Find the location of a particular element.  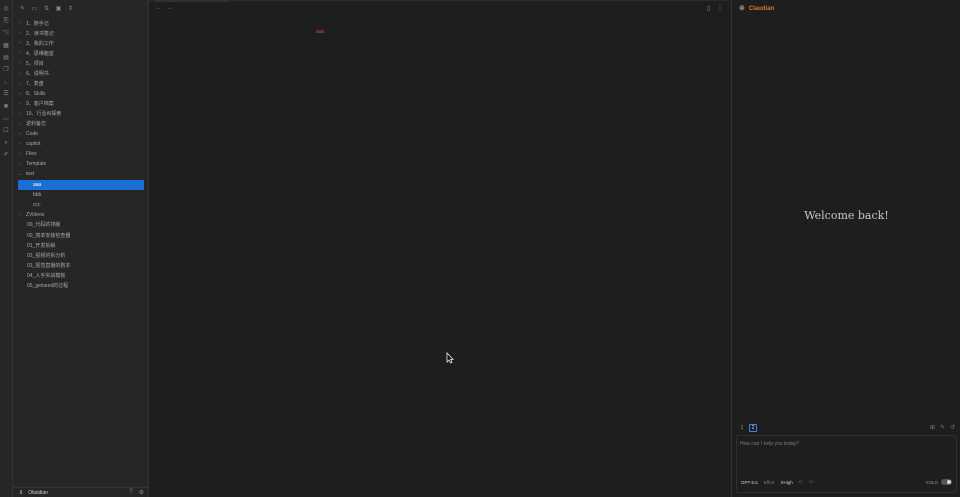

tree-file: 00_简单安装检查器 is located at coordinates (81, 235).